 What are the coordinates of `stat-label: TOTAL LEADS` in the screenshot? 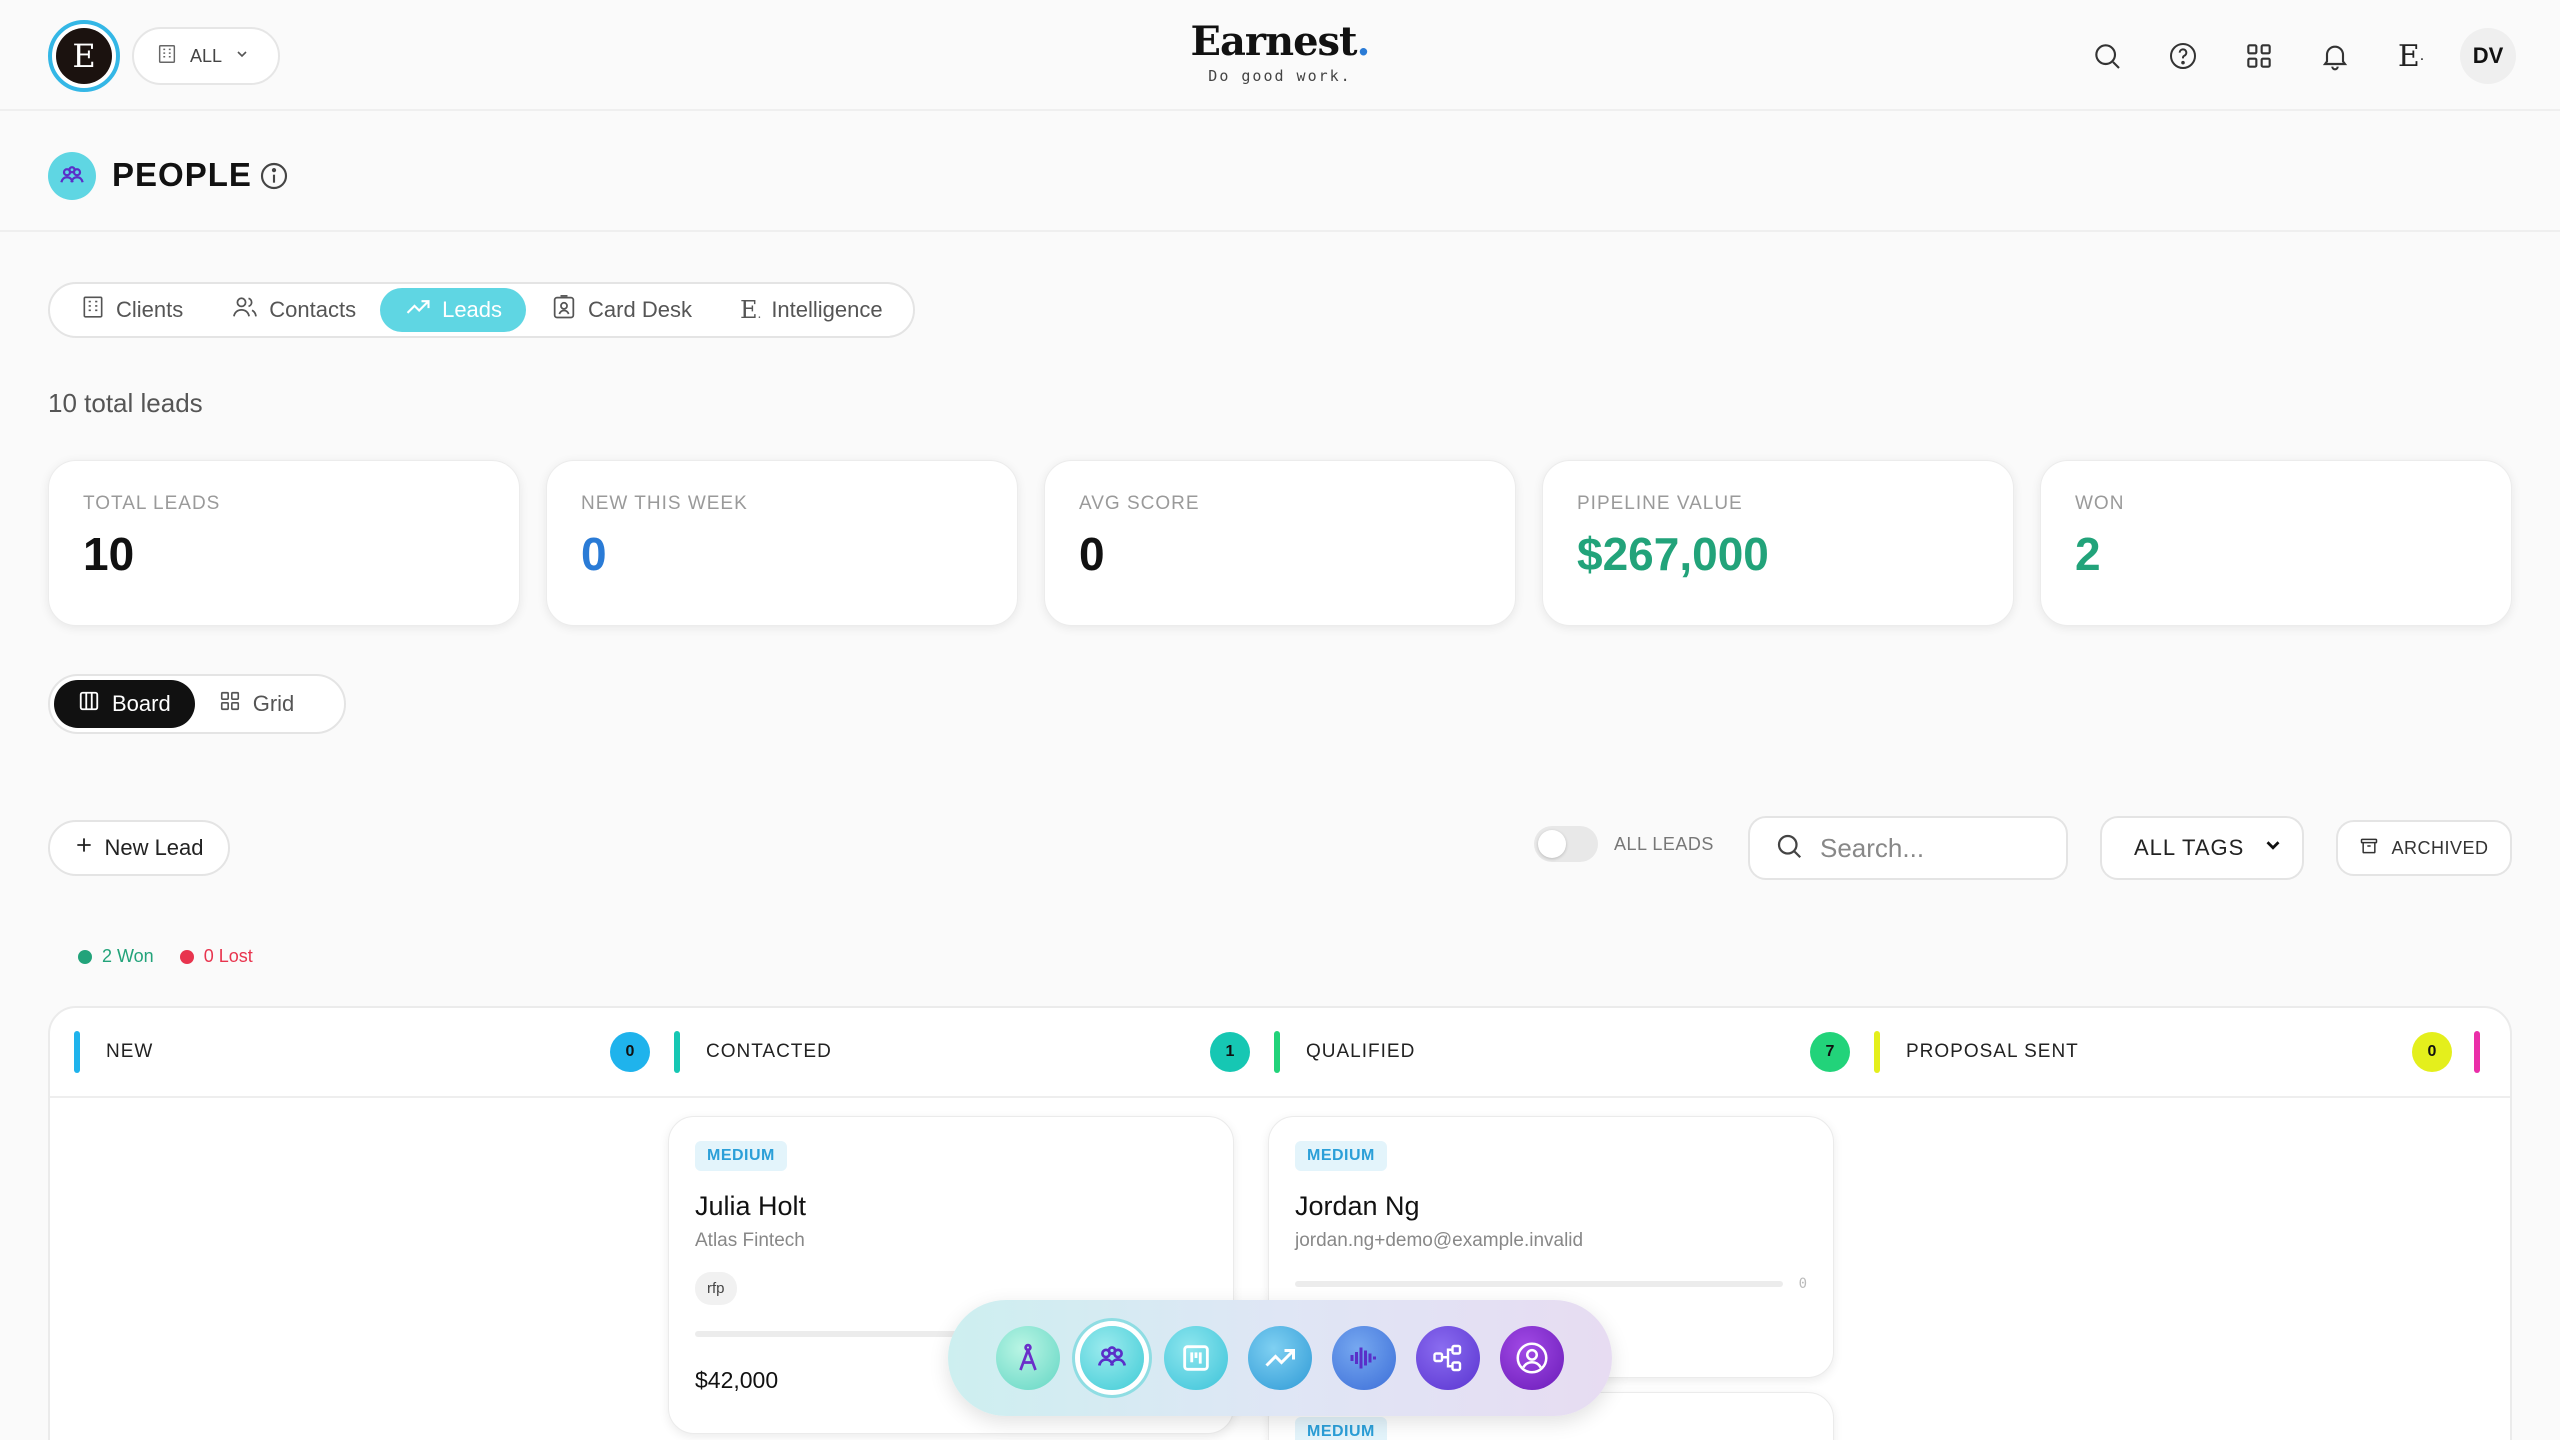 It's located at (152, 503).